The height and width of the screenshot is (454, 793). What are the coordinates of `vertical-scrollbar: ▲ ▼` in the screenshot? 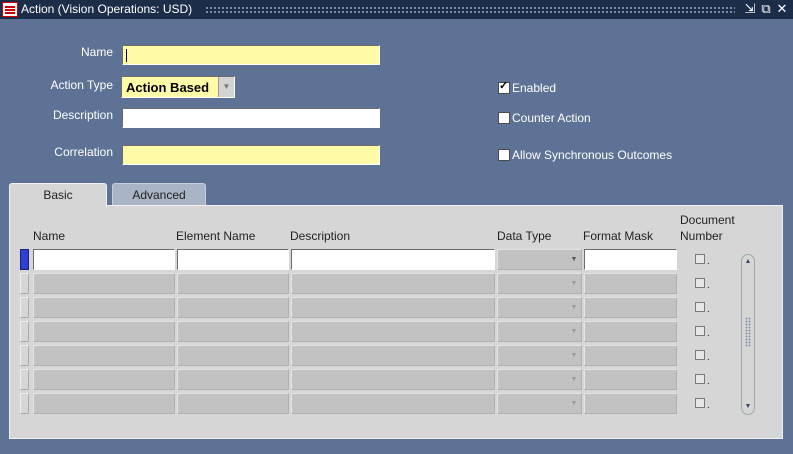 It's located at (748, 334).